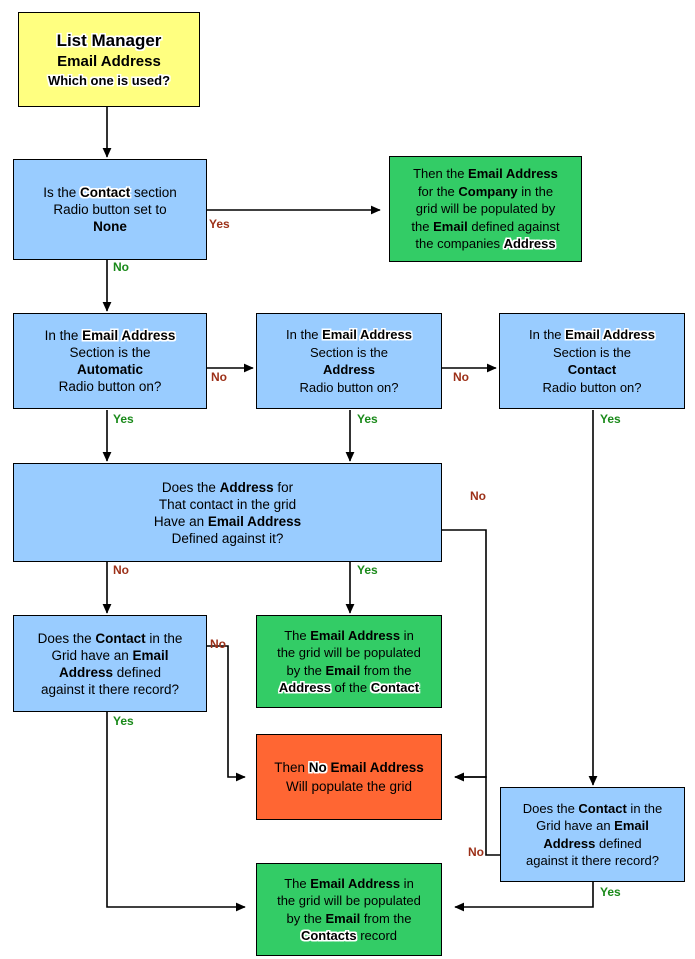 The width and height of the screenshot is (695, 959). Describe the element at coordinates (109, 40) in the screenshot. I see `start-title: List Manager` at that location.